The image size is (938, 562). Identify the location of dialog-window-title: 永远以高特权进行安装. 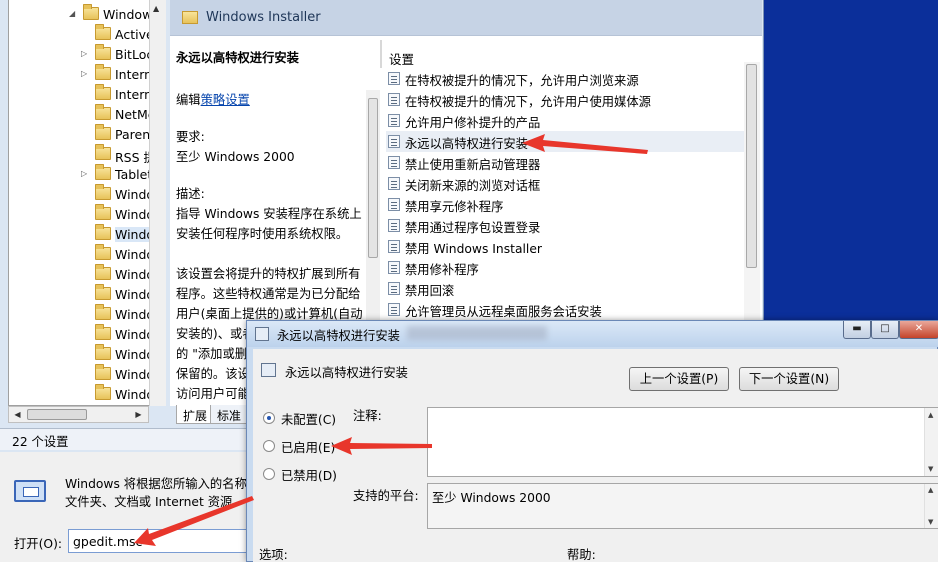
(338, 336).